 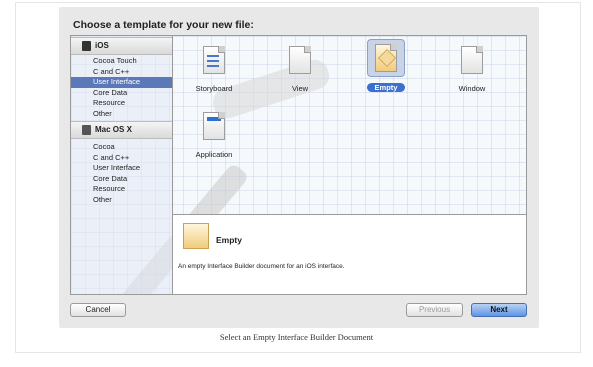 What do you see at coordinates (472, 88) in the screenshot?
I see `template-label: Window` at bounding box center [472, 88].